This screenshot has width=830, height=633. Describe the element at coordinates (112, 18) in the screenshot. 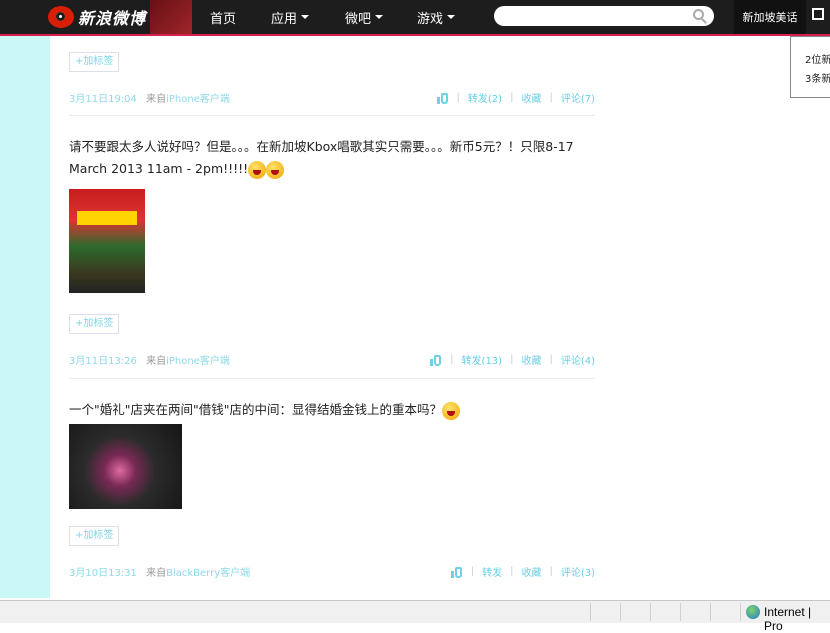

I see `logo-text: 新浪微博` at that location.